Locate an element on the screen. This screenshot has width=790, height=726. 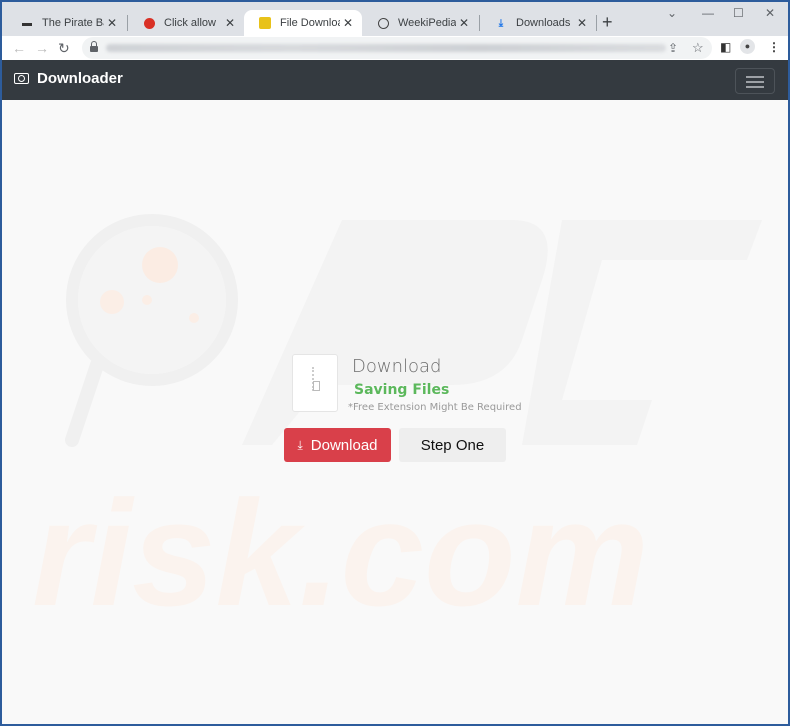
tab-weekipedia: WeekiPedia. Wiki f ✕ is located at coordinates (420, 23).